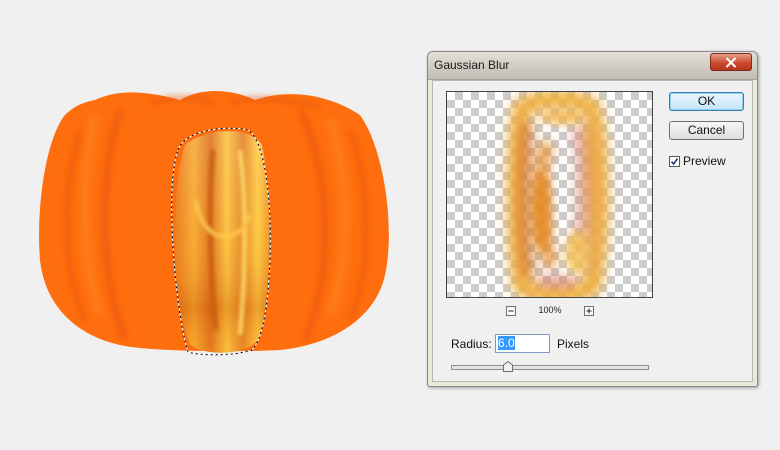 This screenshot has height=450, width=780. Describe the element at coordinates (592, 66) in the screenshot. I see `dialog-titlebar: Gaussian Blur` at that location.